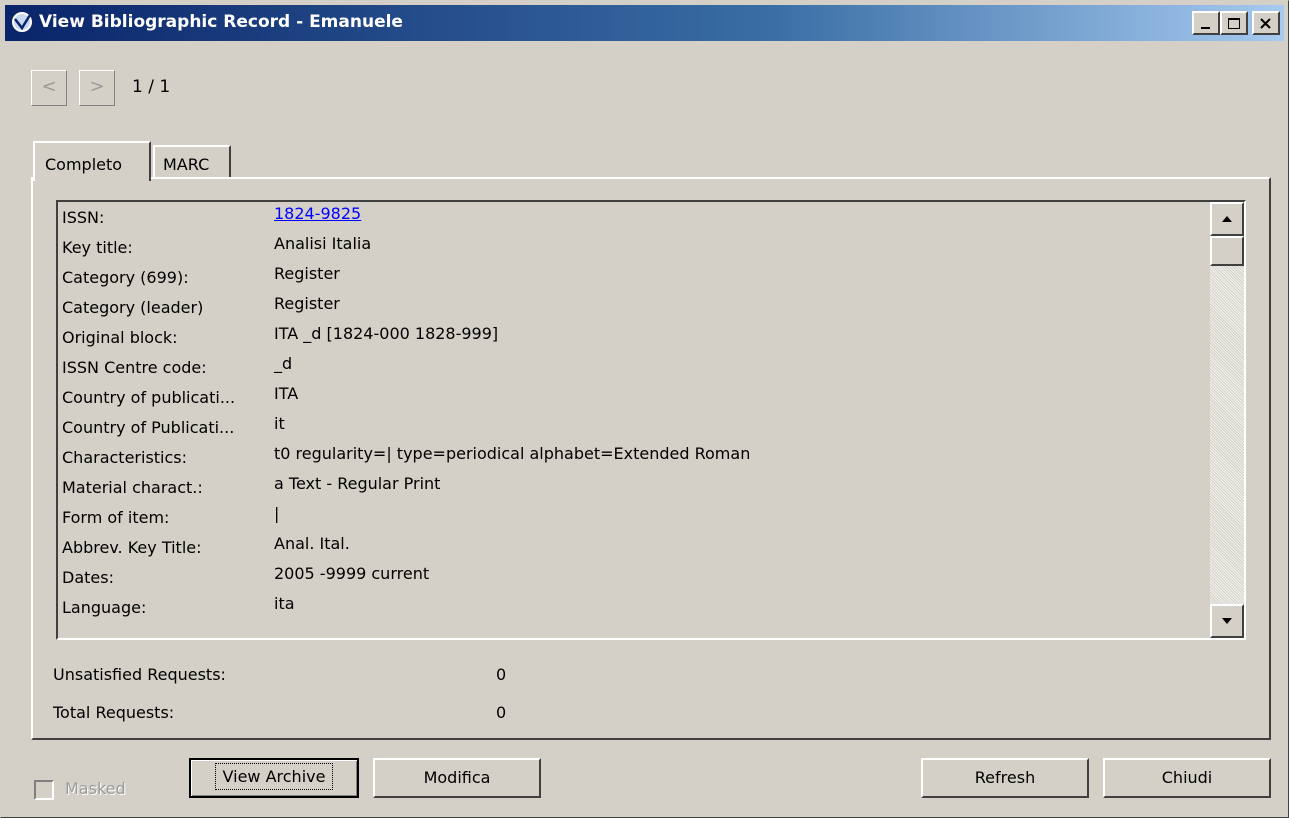 This screenshot has height=818, width=1289. What do you see at coordinates (44, 790) in the screenshot?
I see `masked-checkbox` at bounding box center [44, 790].